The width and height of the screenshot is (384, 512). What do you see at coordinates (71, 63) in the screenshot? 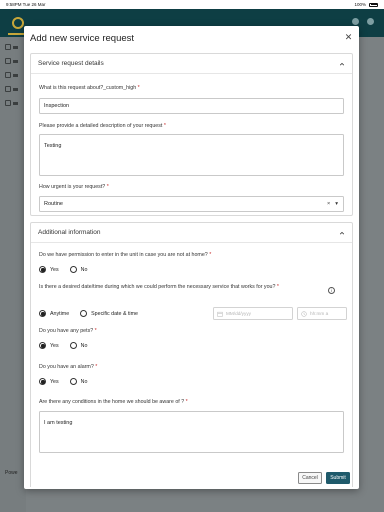
I see `section-title-details: Service request details` at bounding box center [71, 63].